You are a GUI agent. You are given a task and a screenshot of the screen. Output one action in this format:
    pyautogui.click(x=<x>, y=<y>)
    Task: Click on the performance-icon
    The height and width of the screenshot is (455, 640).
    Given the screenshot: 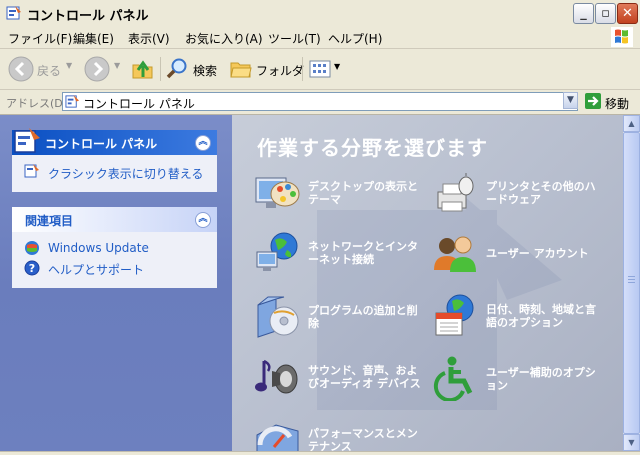 What is the action you would take?
    pyautogui.click(x=277, y=439)
    